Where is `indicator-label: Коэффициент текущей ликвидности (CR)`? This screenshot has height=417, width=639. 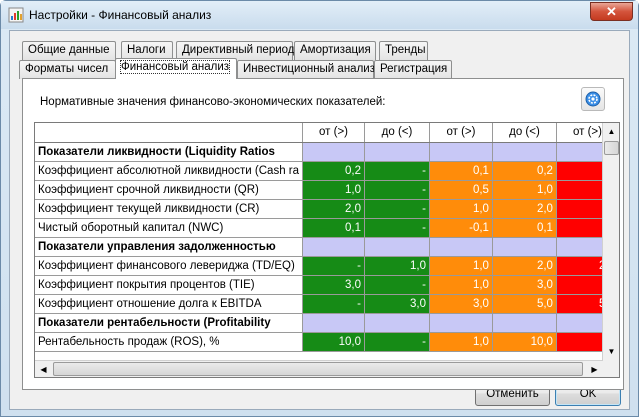
indicator-label: Коэффициент текущей ликвидности (CR) is located at coordinates (169, 209).